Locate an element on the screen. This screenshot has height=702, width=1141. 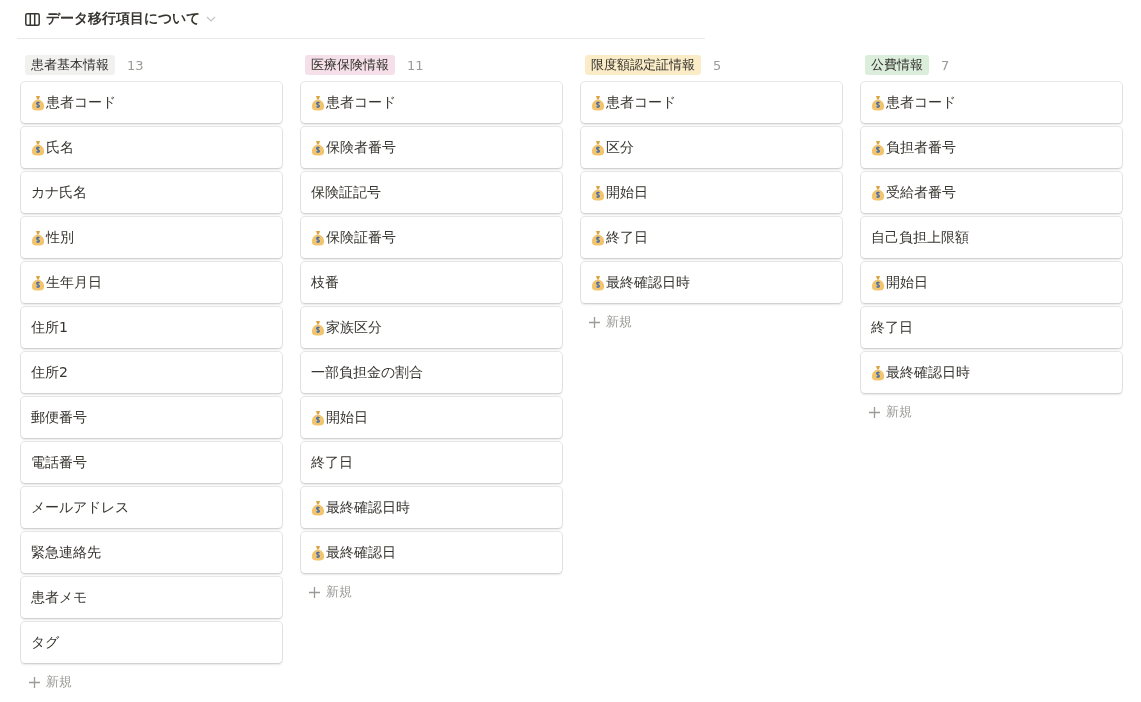
board-card: 電話番号 is located at coordinates (151, 462).